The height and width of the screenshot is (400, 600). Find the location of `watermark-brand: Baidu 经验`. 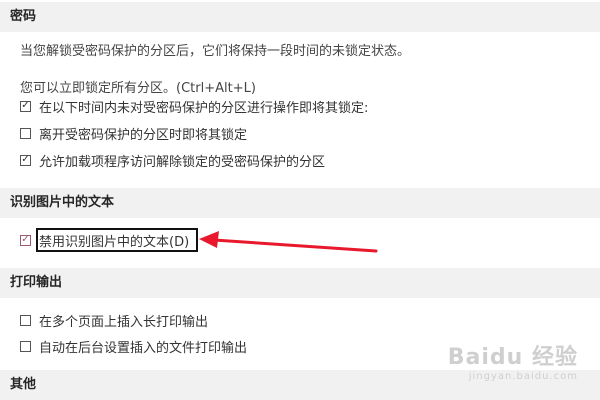

watermark-brand: Baidu 经验 is located at coordinates (512, 357).